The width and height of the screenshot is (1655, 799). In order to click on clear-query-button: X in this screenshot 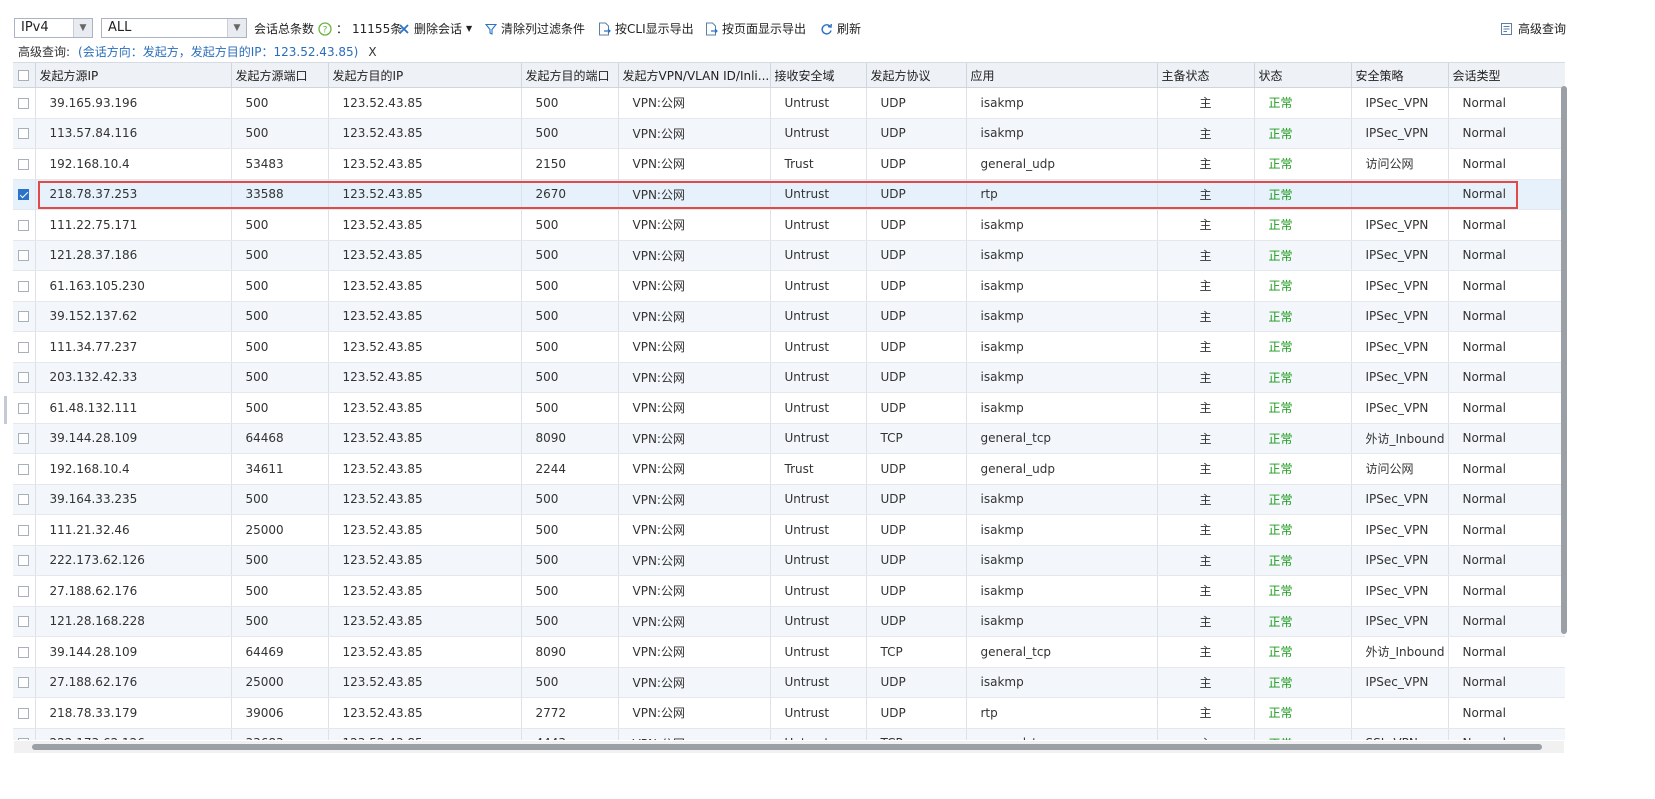, I will do `click(372, 52)`.